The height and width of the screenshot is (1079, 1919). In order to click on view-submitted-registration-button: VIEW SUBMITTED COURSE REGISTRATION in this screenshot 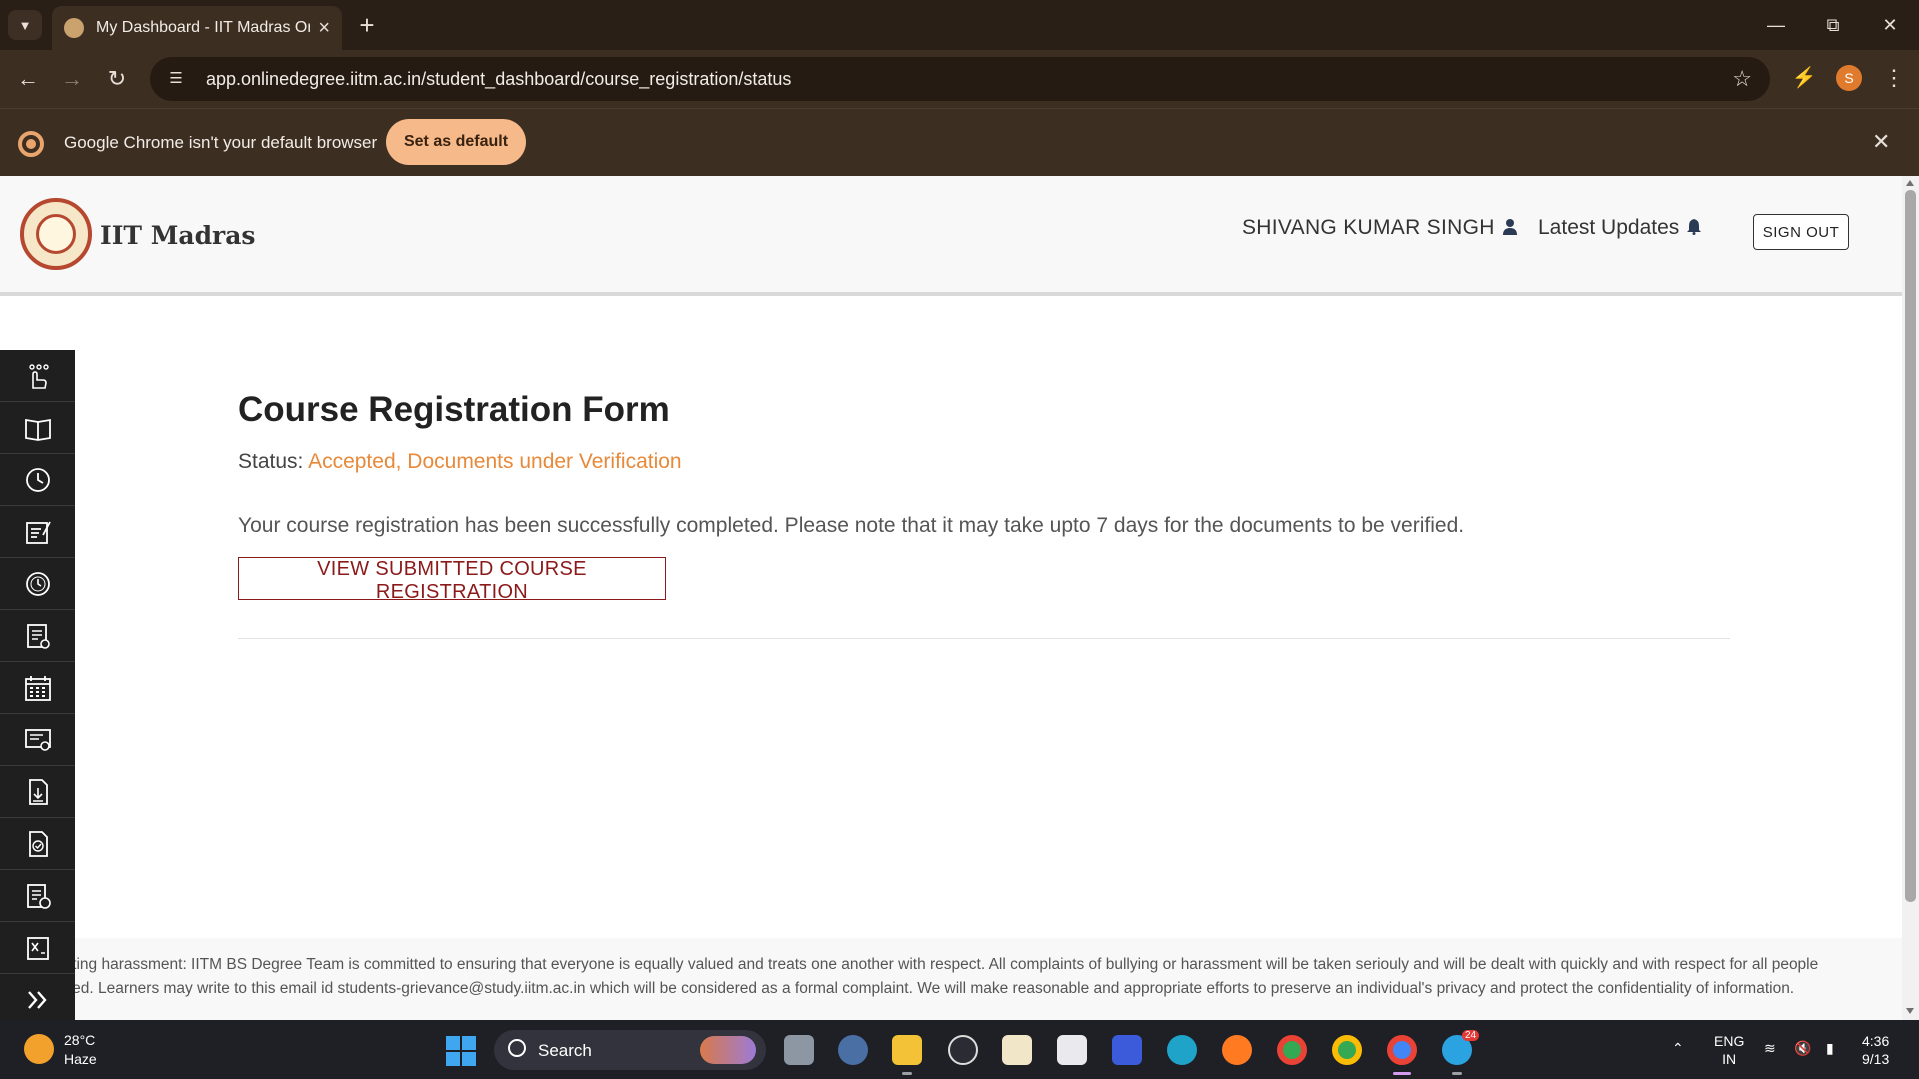, I will do `click(452, 580)`.